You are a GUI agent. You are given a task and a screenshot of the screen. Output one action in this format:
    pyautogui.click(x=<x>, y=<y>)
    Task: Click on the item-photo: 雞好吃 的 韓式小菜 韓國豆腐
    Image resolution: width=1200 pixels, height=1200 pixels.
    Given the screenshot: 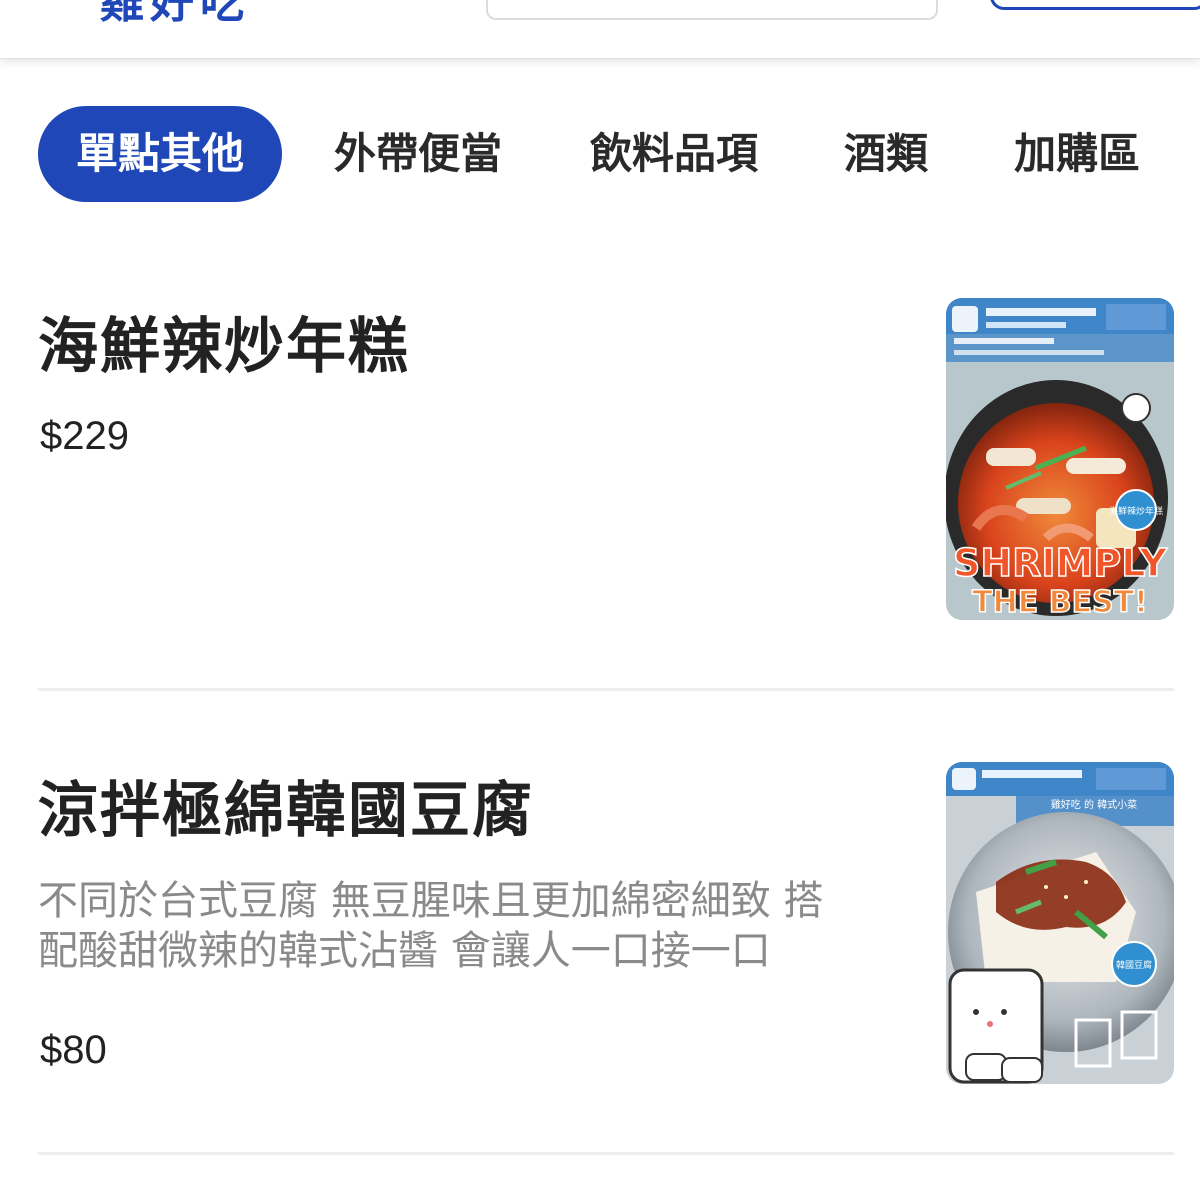 What is the action you would take?
    pyautogui.click(x=1060, y=923)
    